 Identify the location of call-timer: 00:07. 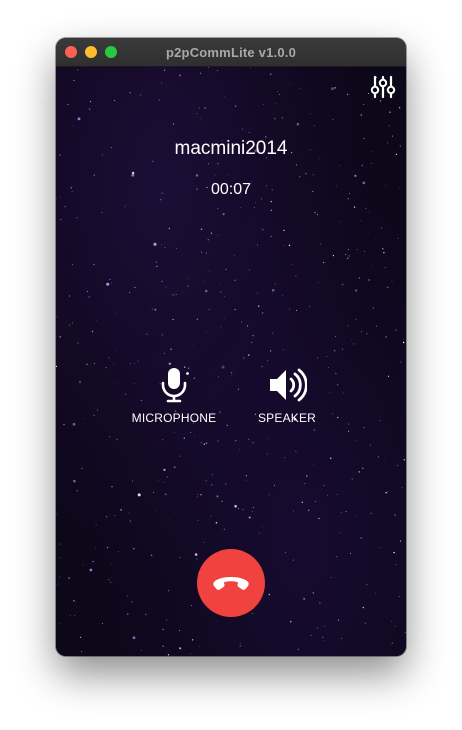
(231, 189).